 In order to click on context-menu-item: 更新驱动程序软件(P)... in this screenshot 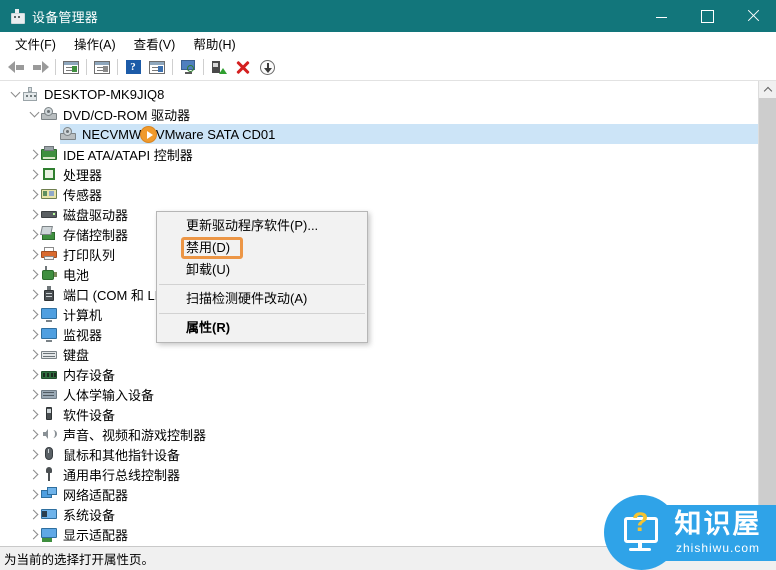, I will do `click(262, 226)`.